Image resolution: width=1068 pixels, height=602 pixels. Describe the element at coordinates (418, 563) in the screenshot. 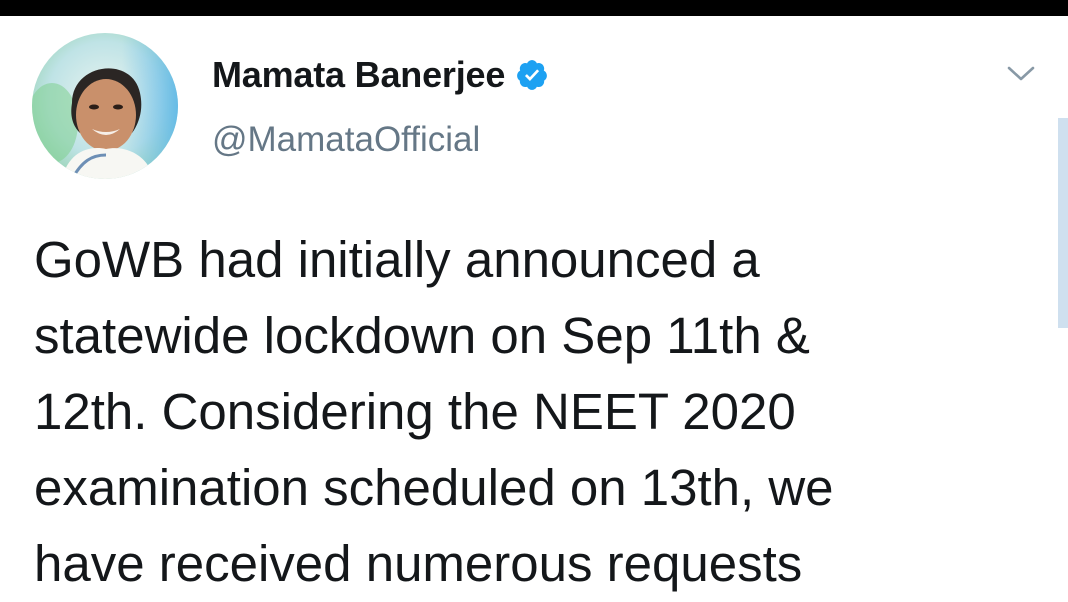

I see `tweet-text-line: have received numerous requests` at that location.